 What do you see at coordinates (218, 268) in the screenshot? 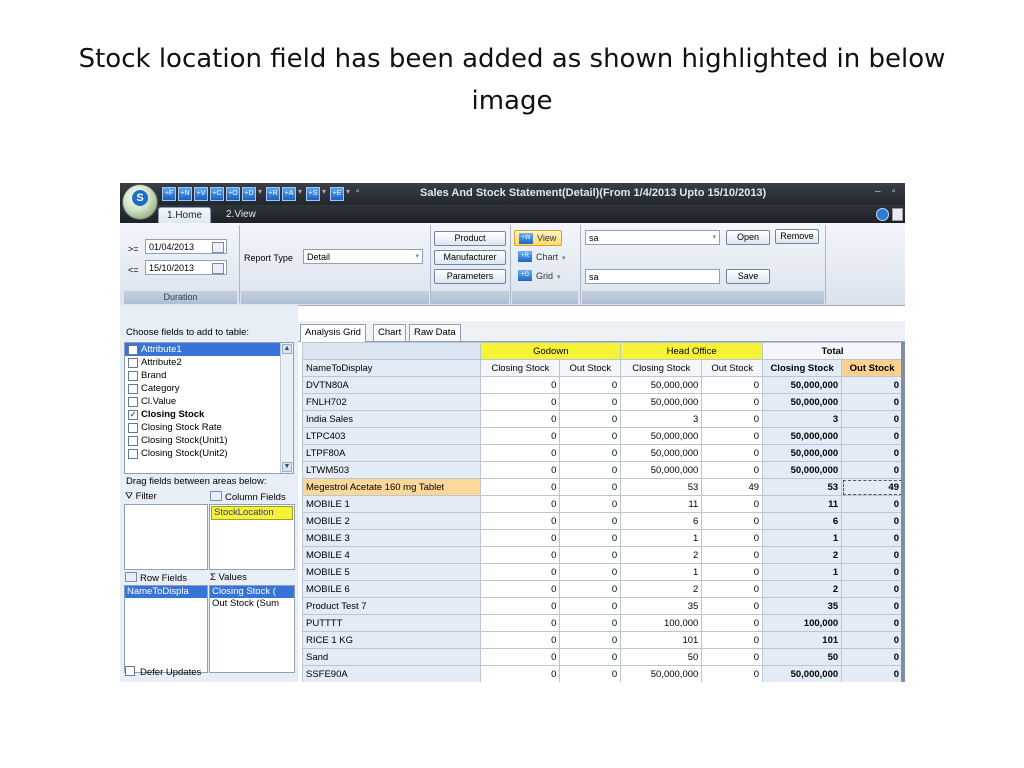
I see `calendar-icon` at bounding box center [218, 268].